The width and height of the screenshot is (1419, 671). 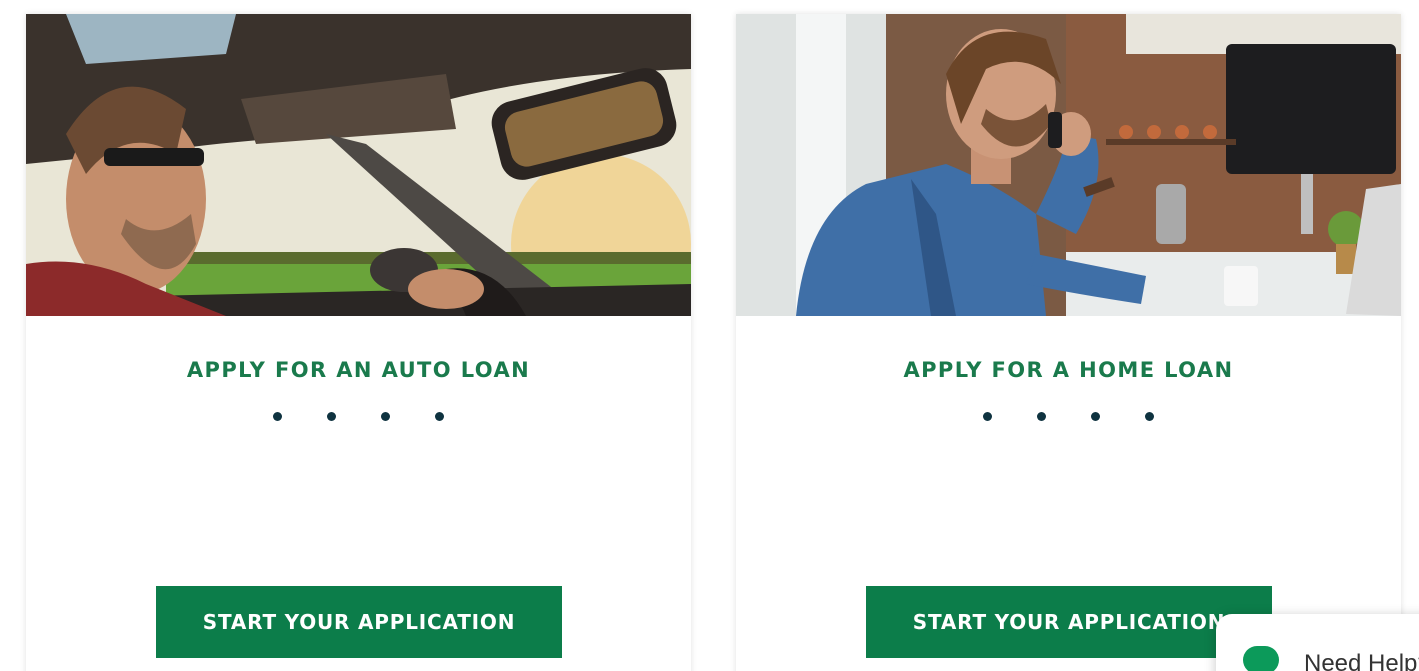 What do you see at coordinates (1261, 658) in the screenshot?
I see `chat-bubble-icon` at bounding box center [1261, 658].